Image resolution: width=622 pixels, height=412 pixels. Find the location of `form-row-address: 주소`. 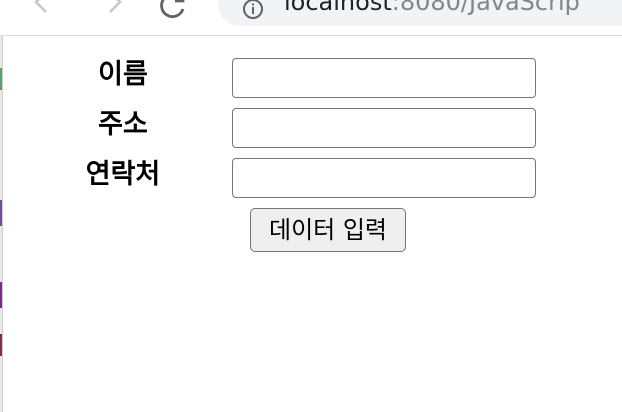

form-row-address: 주소 is located at coordinates (299, 129).